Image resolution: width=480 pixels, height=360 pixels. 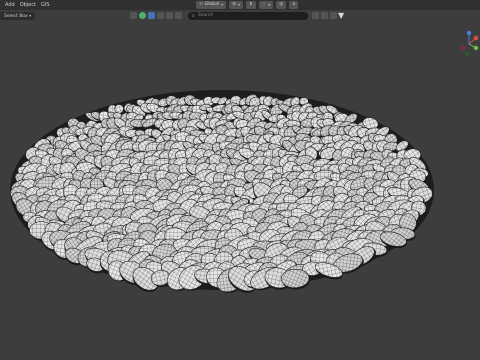 What do you see at coordinates (248, 16) in the screenshot?
I see `outliner-search-field: ⌕ Search` at bounding box center [248, 16].